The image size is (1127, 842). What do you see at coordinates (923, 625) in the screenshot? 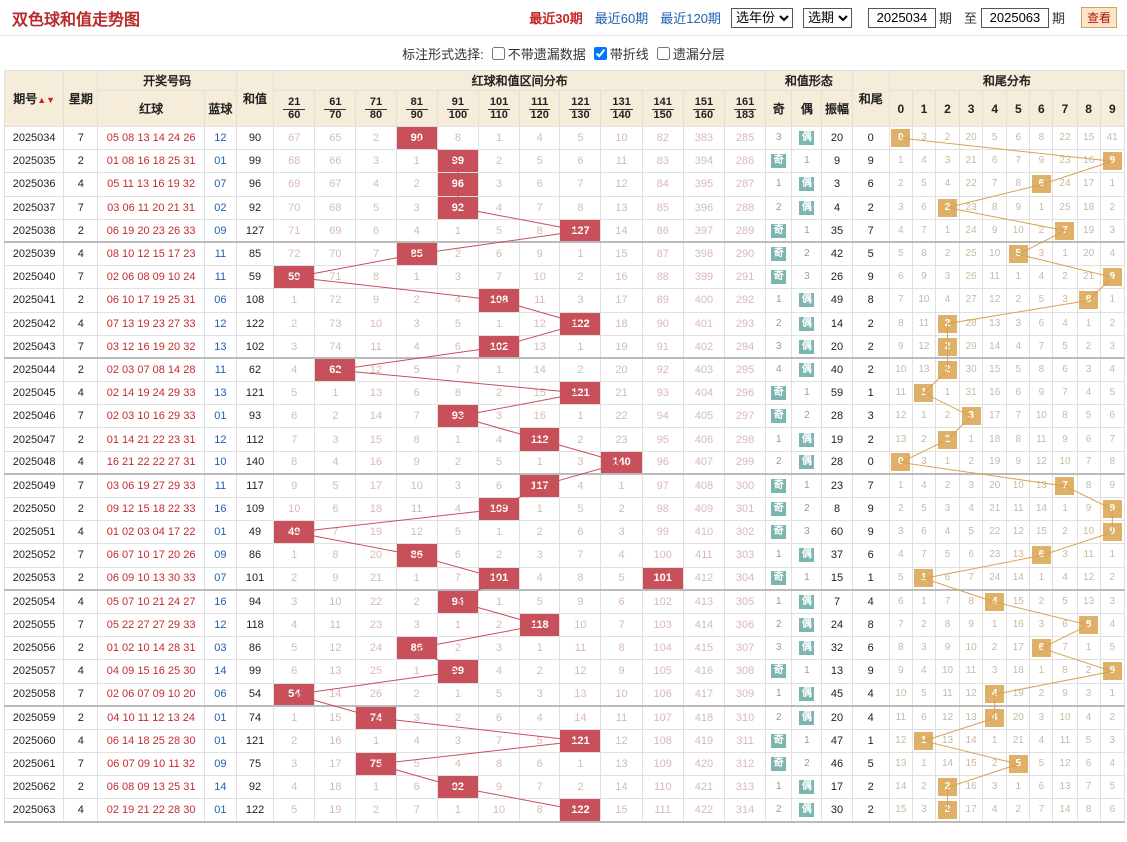
I see `tail-miss-cell: 2` at bounding box center [923, 625].